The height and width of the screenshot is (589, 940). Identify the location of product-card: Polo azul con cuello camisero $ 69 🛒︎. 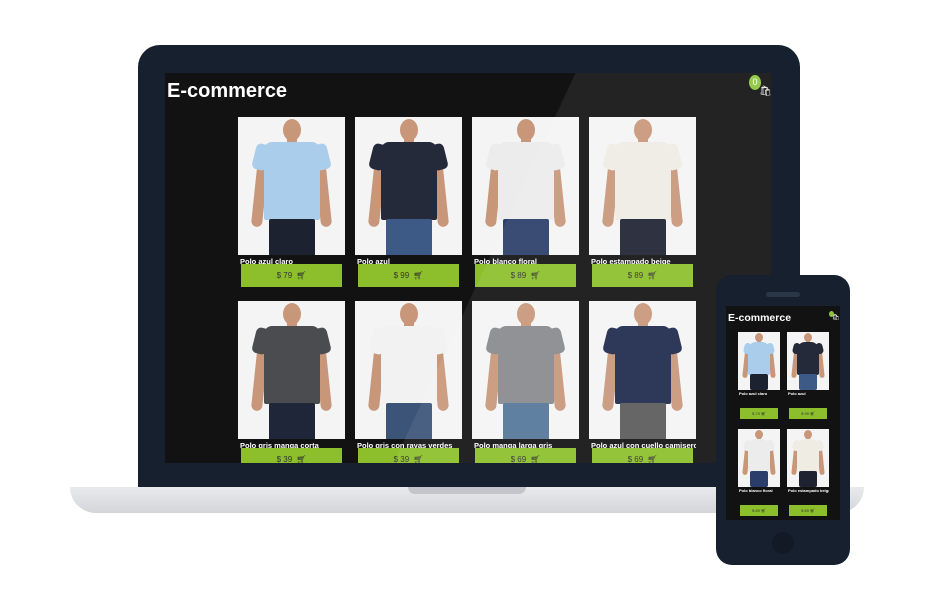
(642, 382).